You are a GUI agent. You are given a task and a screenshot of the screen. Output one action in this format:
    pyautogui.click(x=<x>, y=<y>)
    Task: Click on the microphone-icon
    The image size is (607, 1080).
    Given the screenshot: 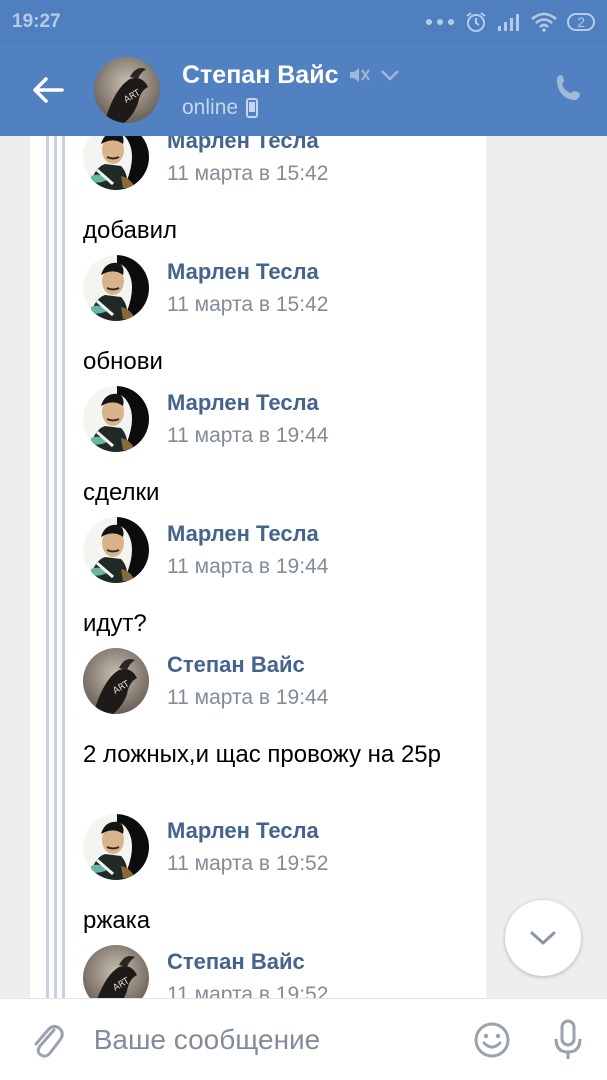 What is the action you would take?
    pyautogui.click(x=568, y=1039)
    